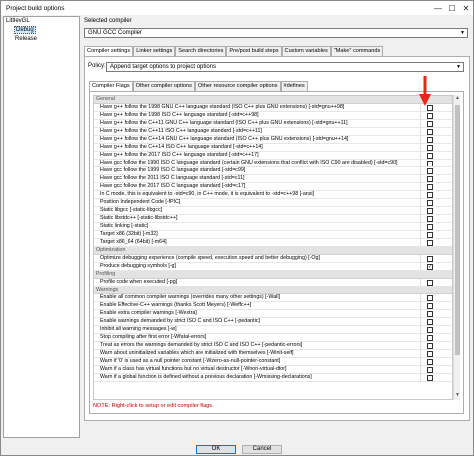 Image resolution: width=474 pixels, height=456 pixels. Describe the element at coordinates (357, 51) in the screenshot. I see `tab-5: "Make" commands` at that location.